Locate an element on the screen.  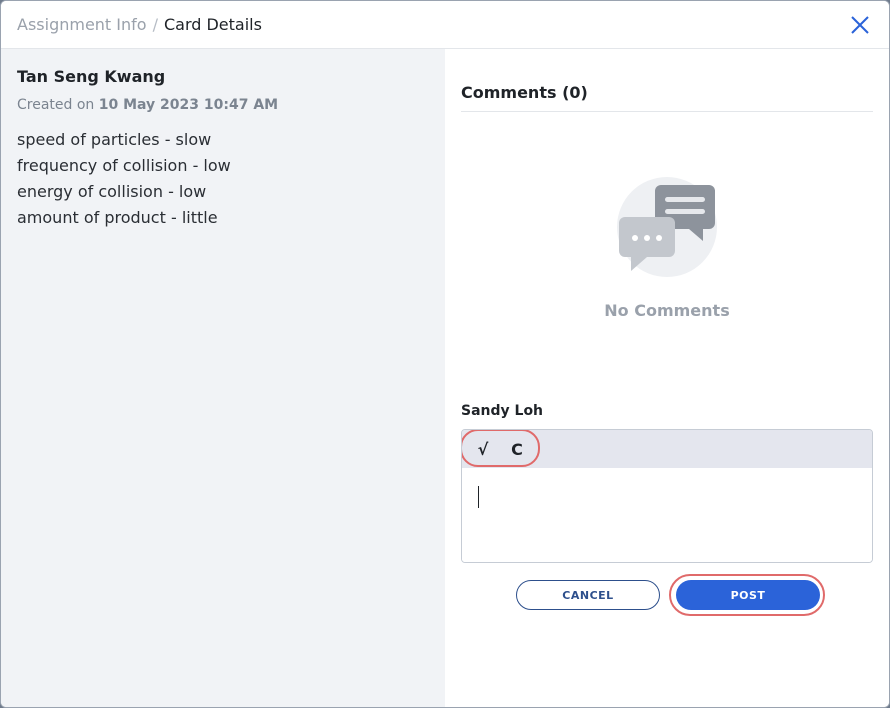
chemistry-equation-button: C is located at coordinates (517, 449).